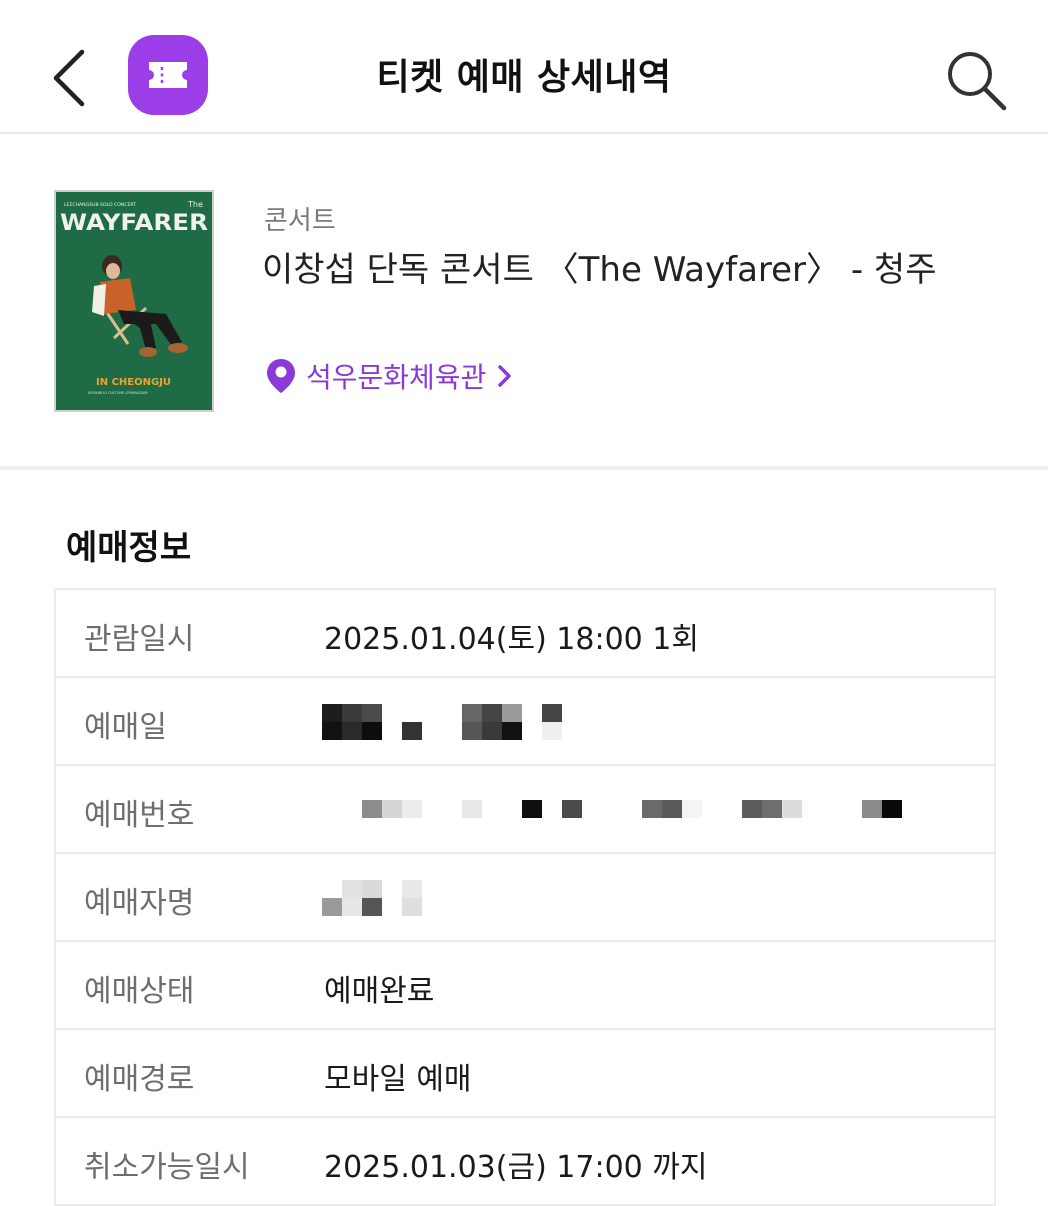 The height and width of the screenshot is (1206, 1048). What do you see at coordinates (516, 1167) in the screenshot?
I see `info-value: 2025.01.03(금) 17:00 까지` at bounding box center [516, 1167].